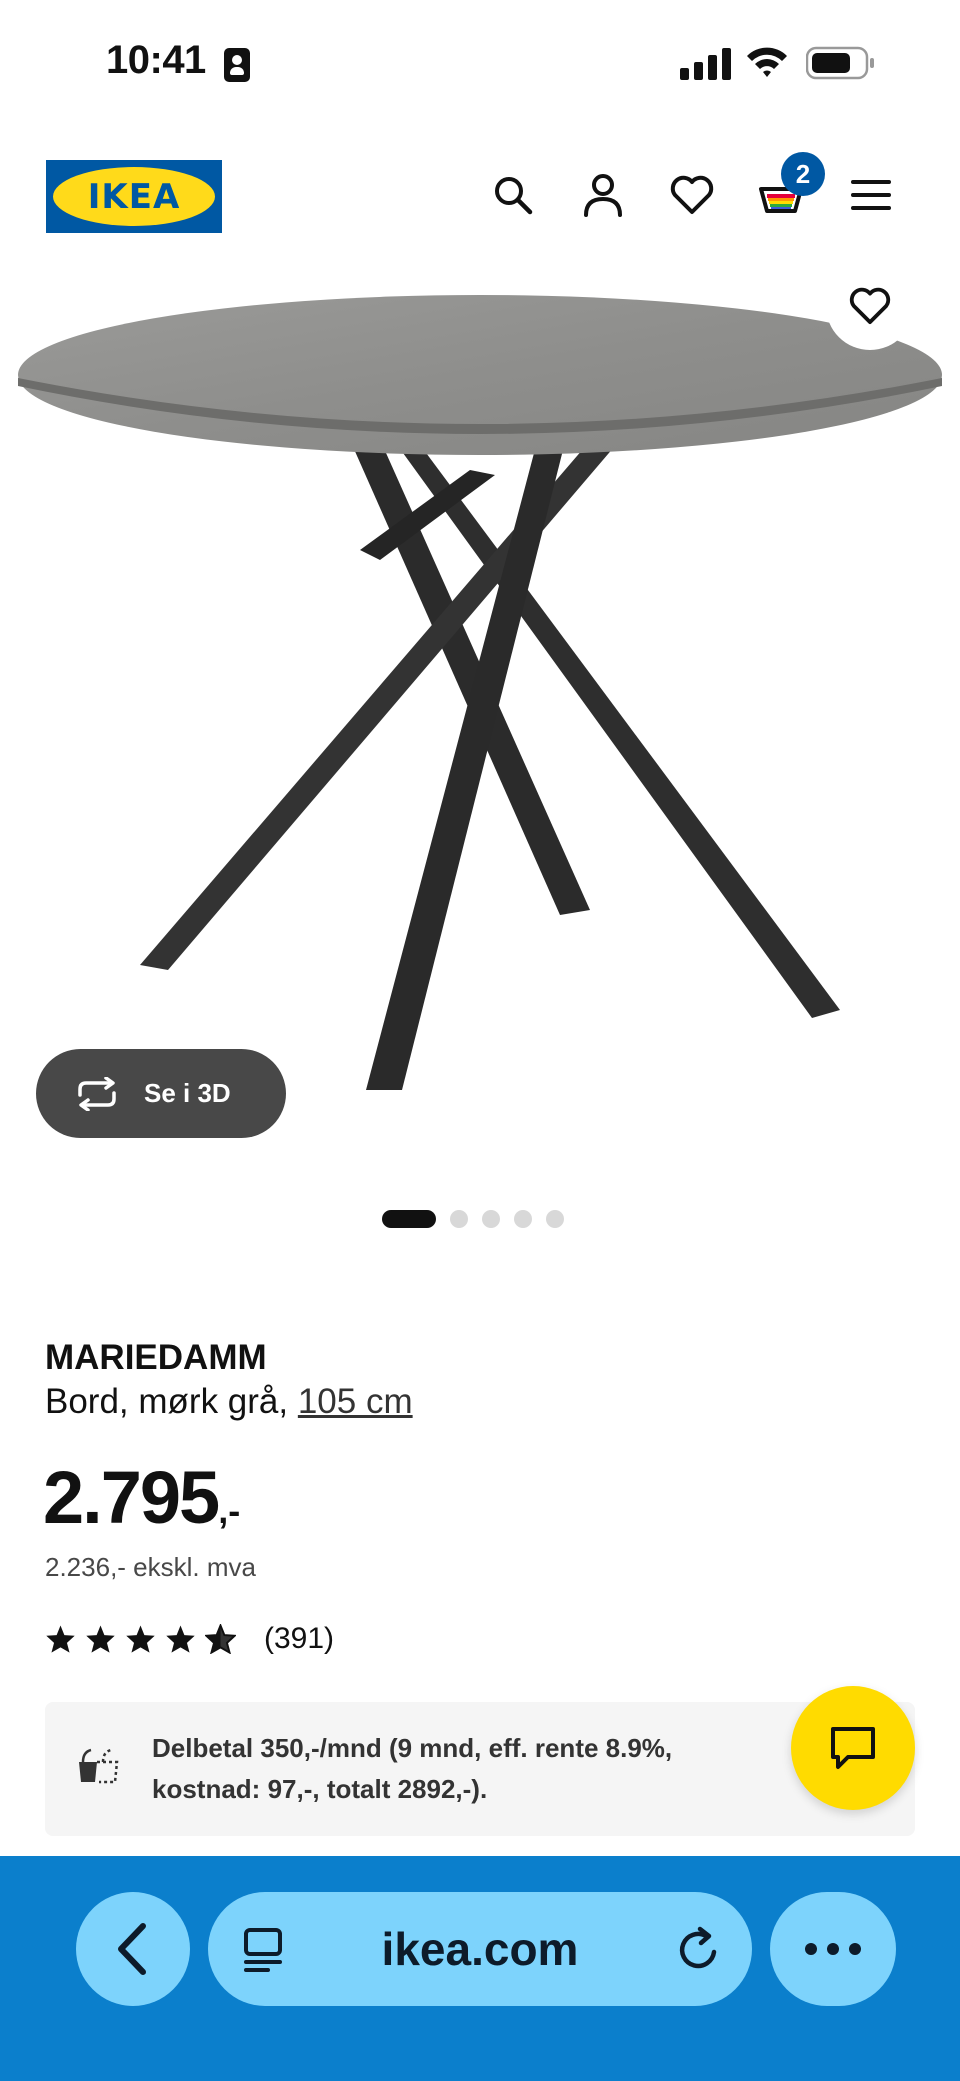 The image size is (960, 2081). Describe the element at coordinates (167, 1401) in the screenshot. I see `product-type: Bord, mørk grå,` at that location.